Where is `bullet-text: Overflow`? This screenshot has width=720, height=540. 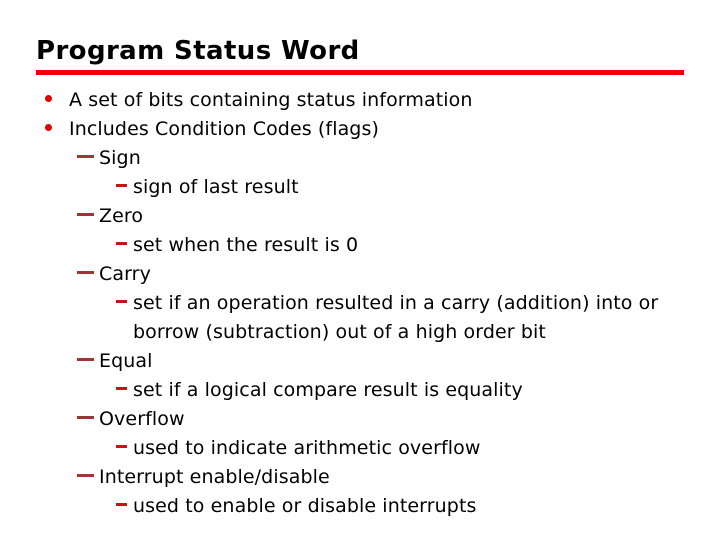
bullet-text: Overflow is located at coordinates (142, 419).